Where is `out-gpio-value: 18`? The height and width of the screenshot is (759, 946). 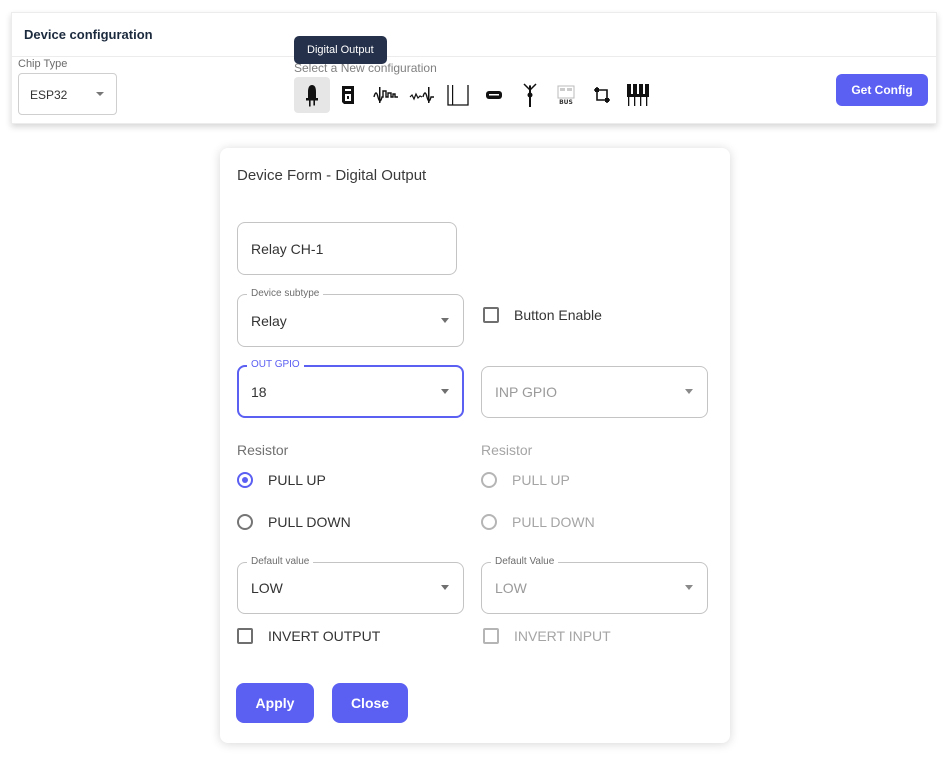 out-gpio-value: 18 is located at coordinates (259, 392).